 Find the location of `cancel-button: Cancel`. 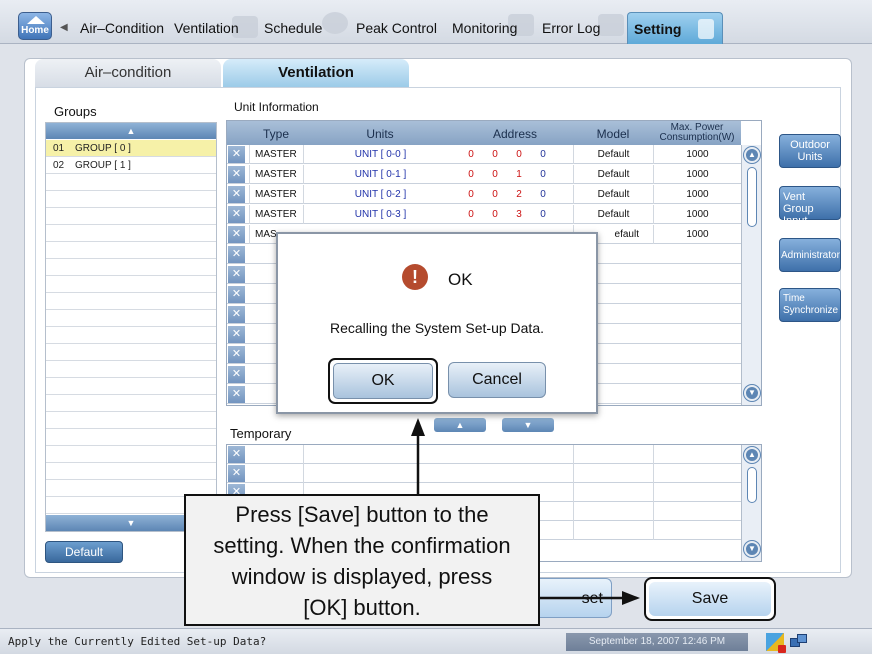

cancel-button: Cancel is located at coordinates (497, 380).